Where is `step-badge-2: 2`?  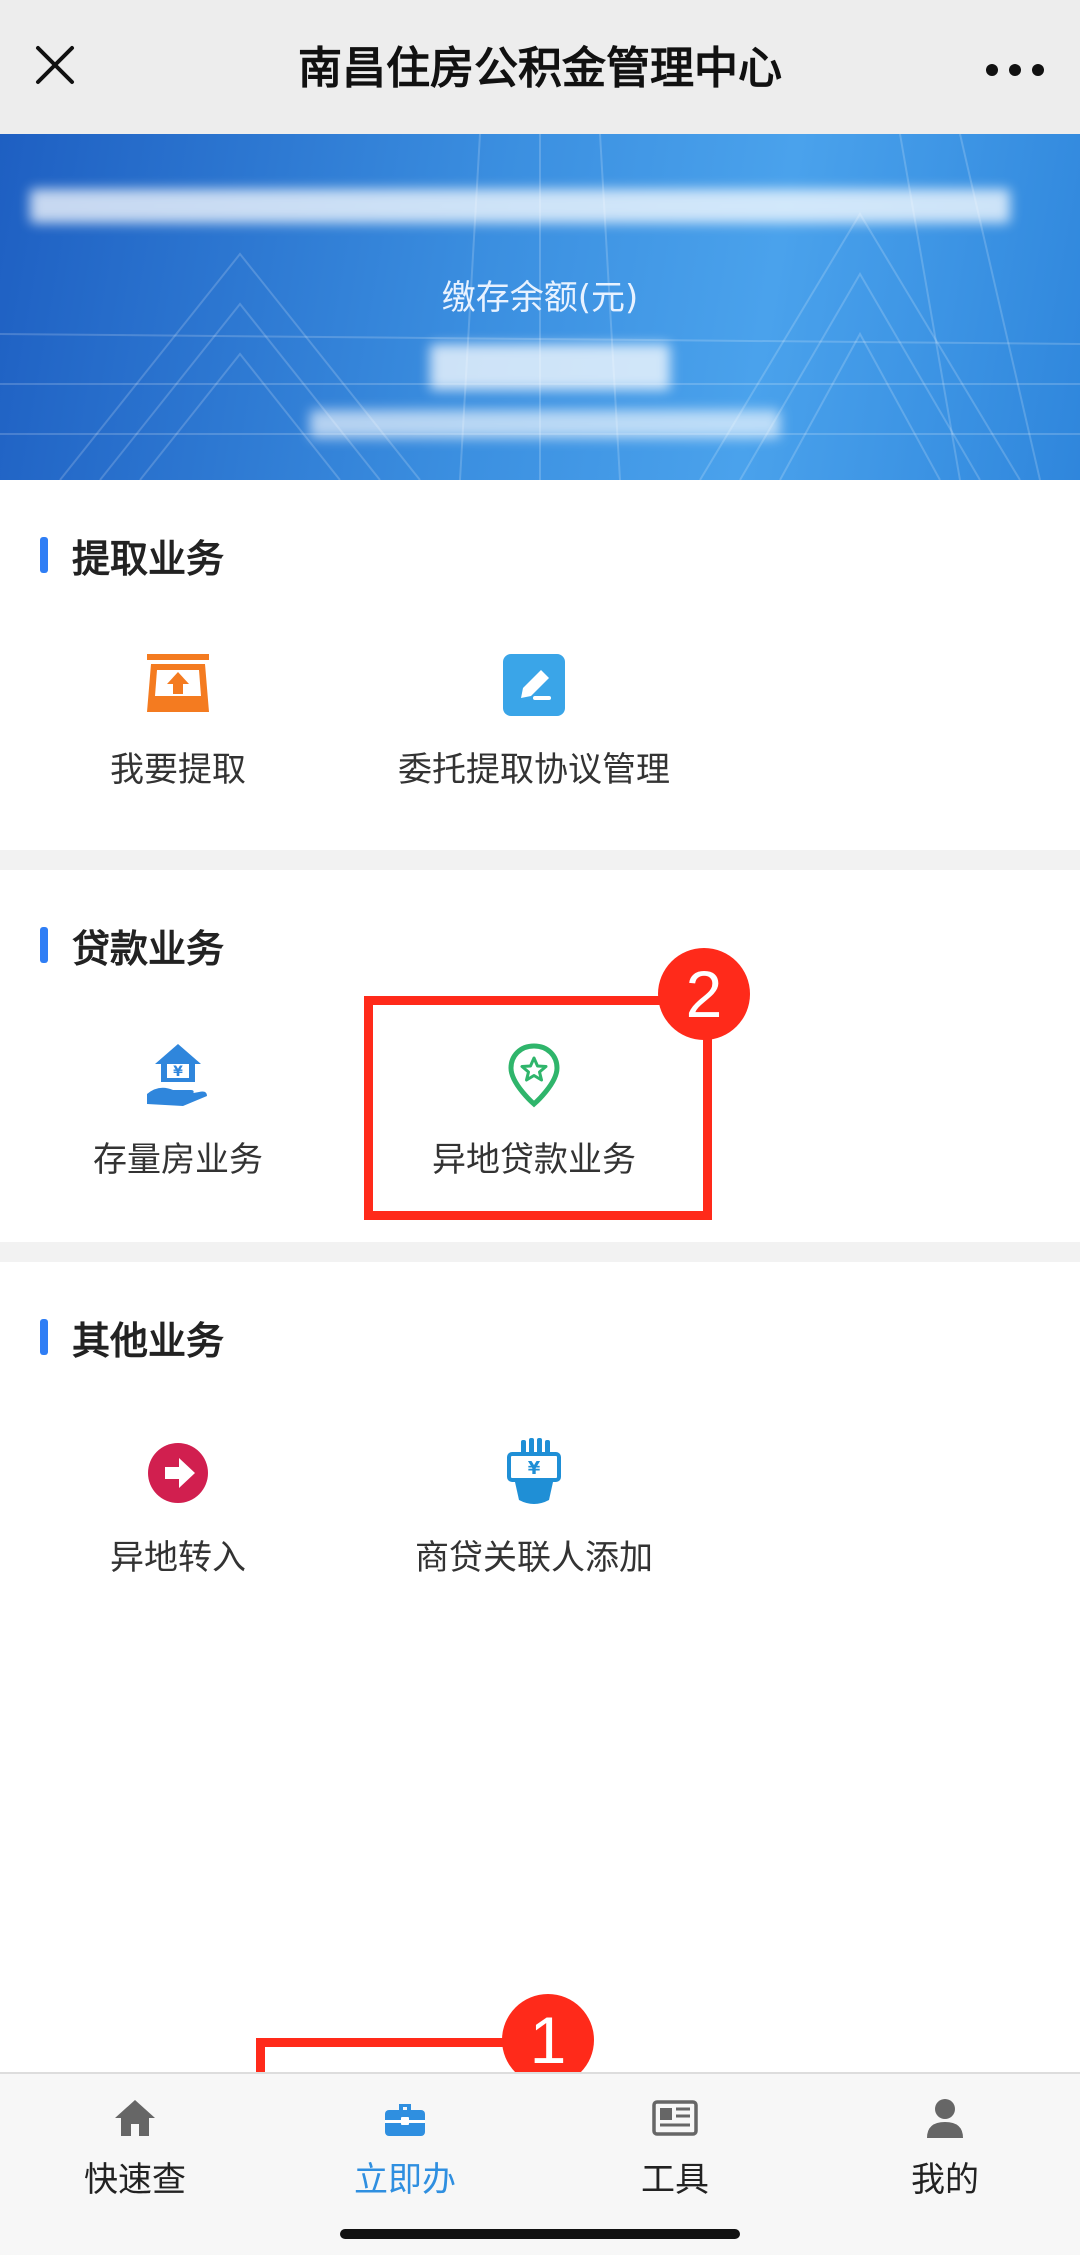
step-badge-2: 2 is located at coordinates (704, 994).